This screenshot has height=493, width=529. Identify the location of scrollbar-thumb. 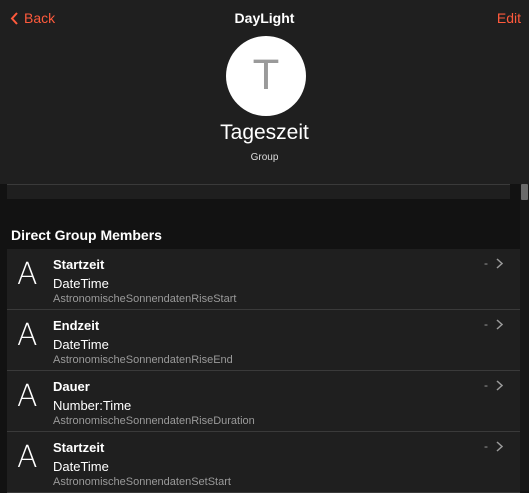
(524, 192).